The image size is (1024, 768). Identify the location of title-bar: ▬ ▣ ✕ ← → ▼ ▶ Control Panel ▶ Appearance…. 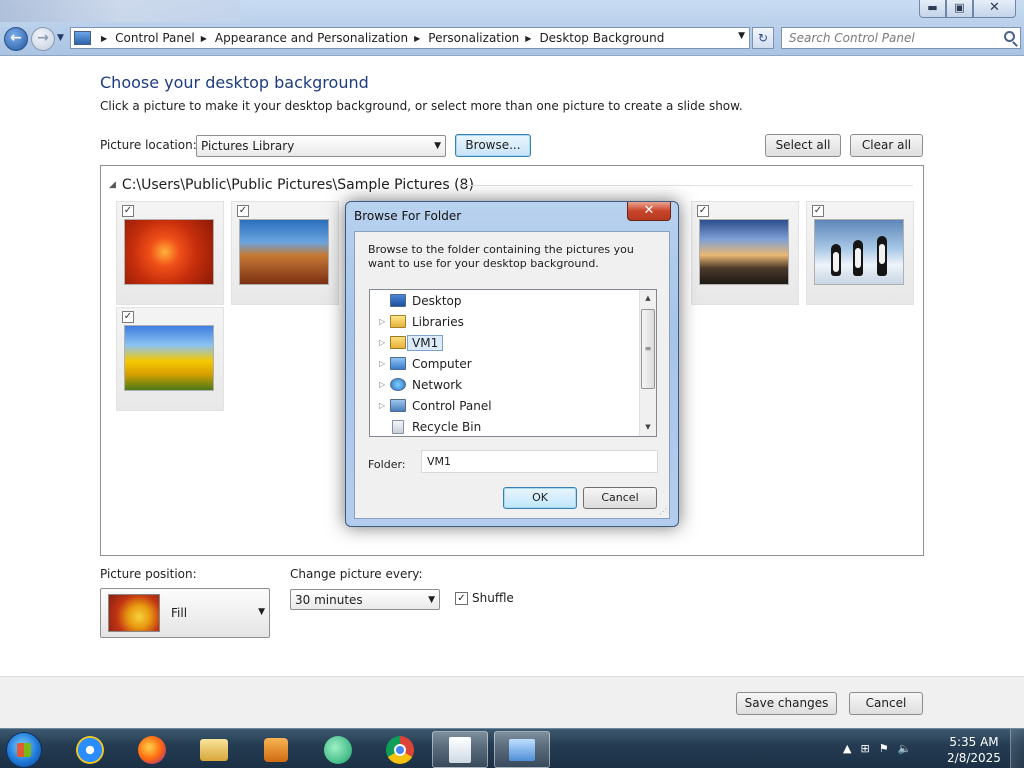
(512, 28).